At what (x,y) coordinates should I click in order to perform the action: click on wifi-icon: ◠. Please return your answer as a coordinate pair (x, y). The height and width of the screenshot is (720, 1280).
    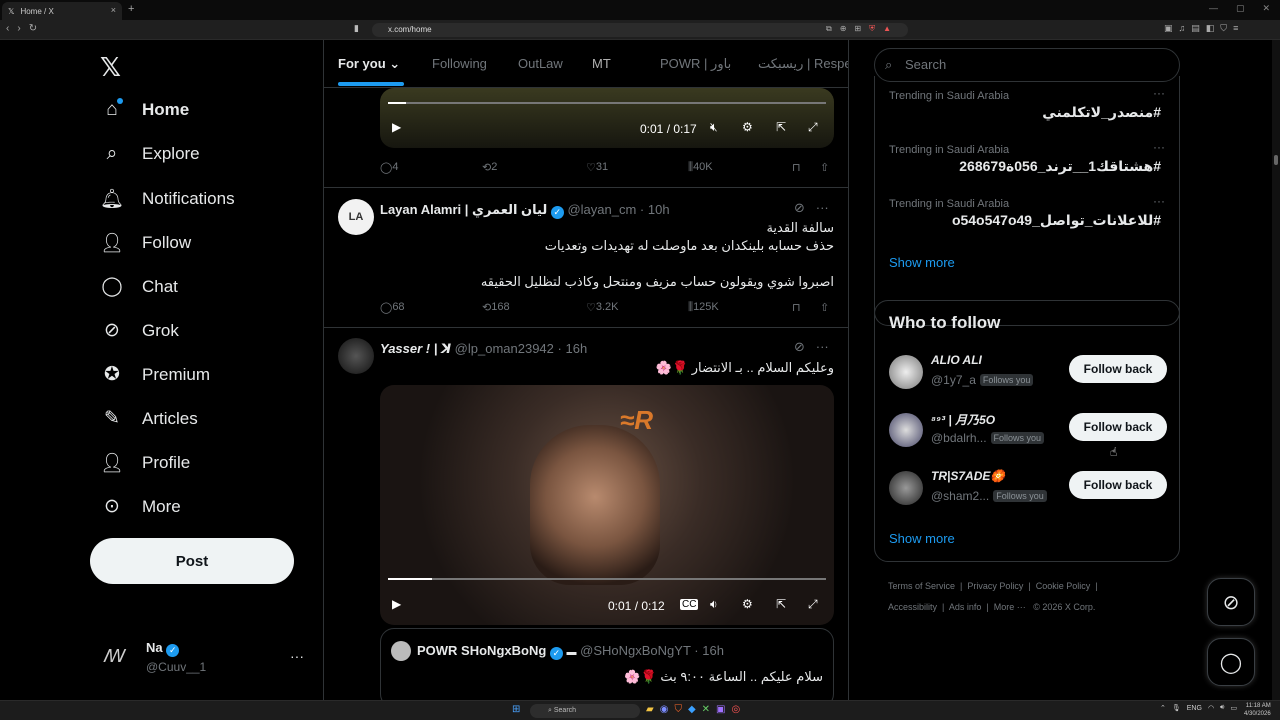
    Looking at the image, I should click on (1211, 708).